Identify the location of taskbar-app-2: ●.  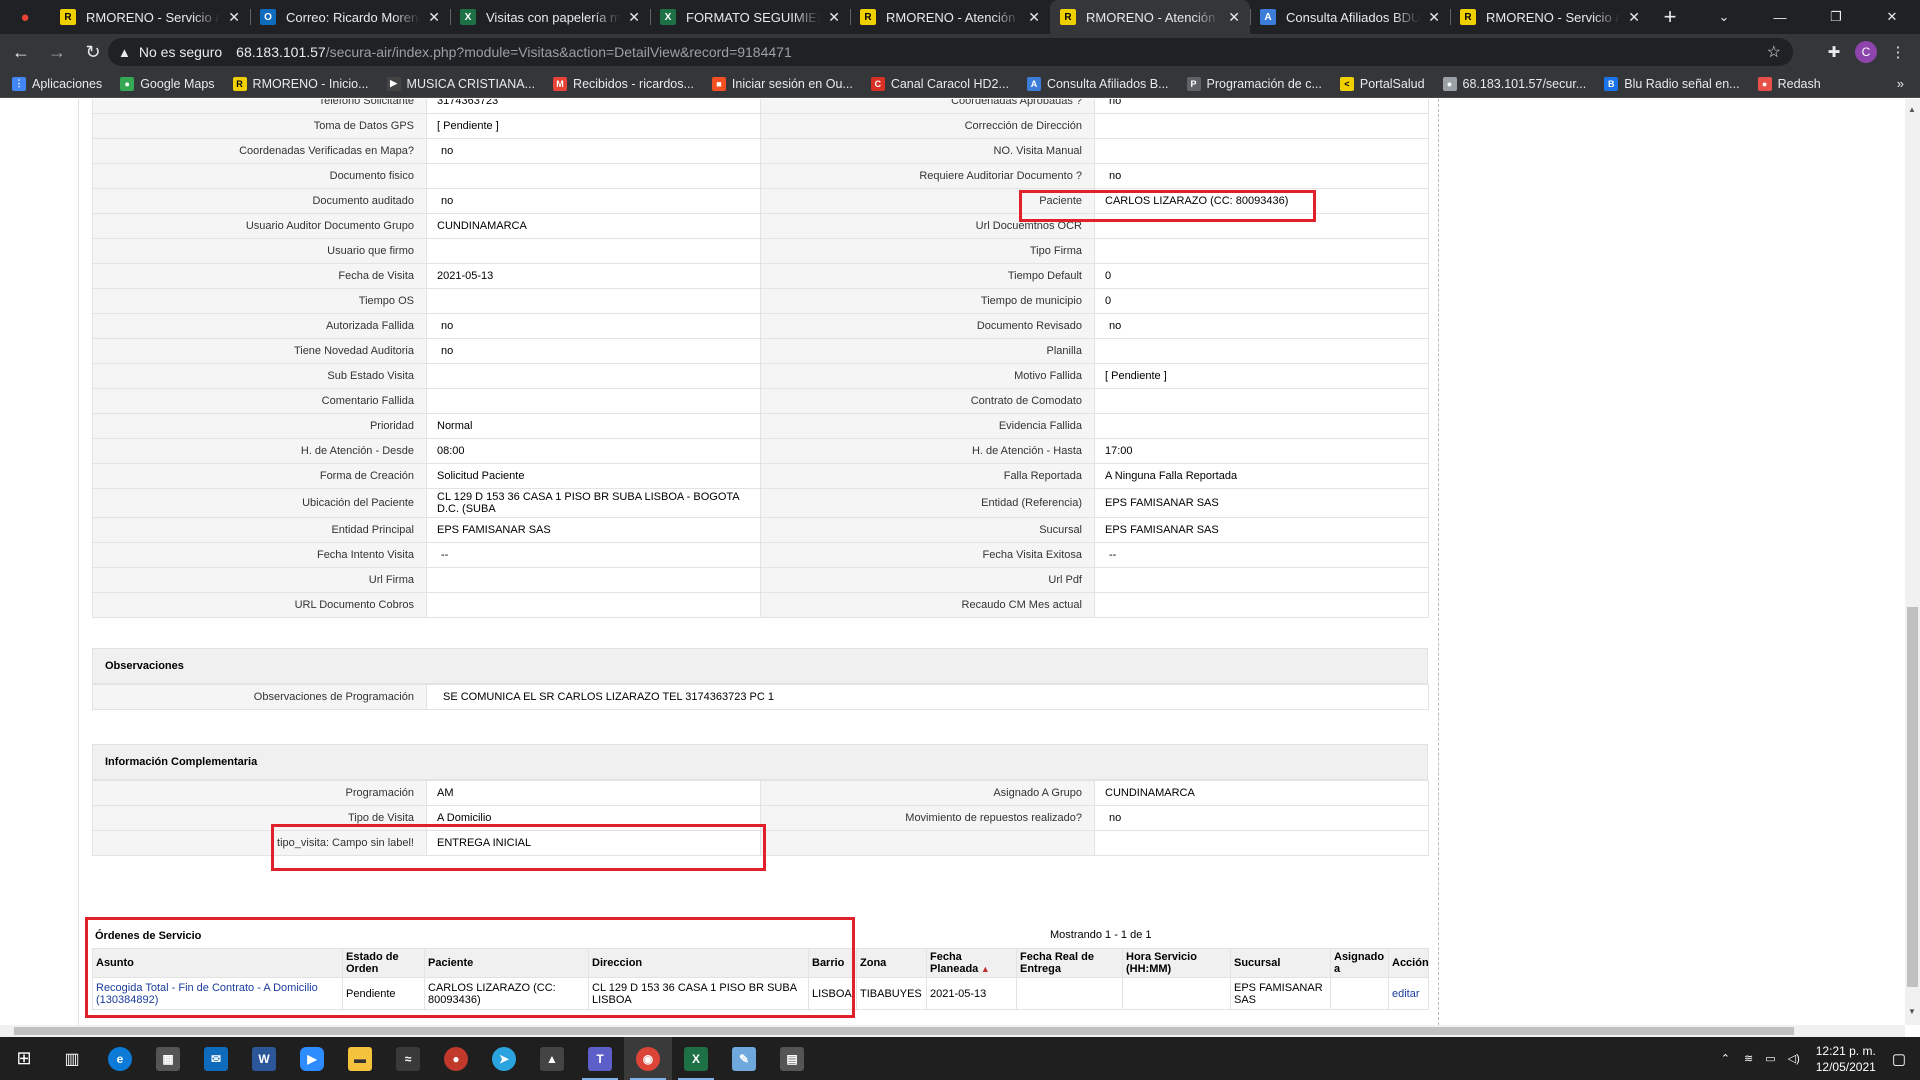
(456, 1058).